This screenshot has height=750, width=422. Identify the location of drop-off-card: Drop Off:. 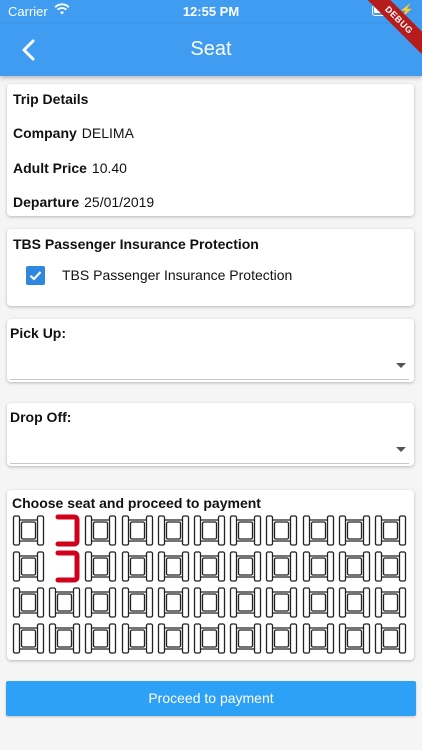
(210, 434).